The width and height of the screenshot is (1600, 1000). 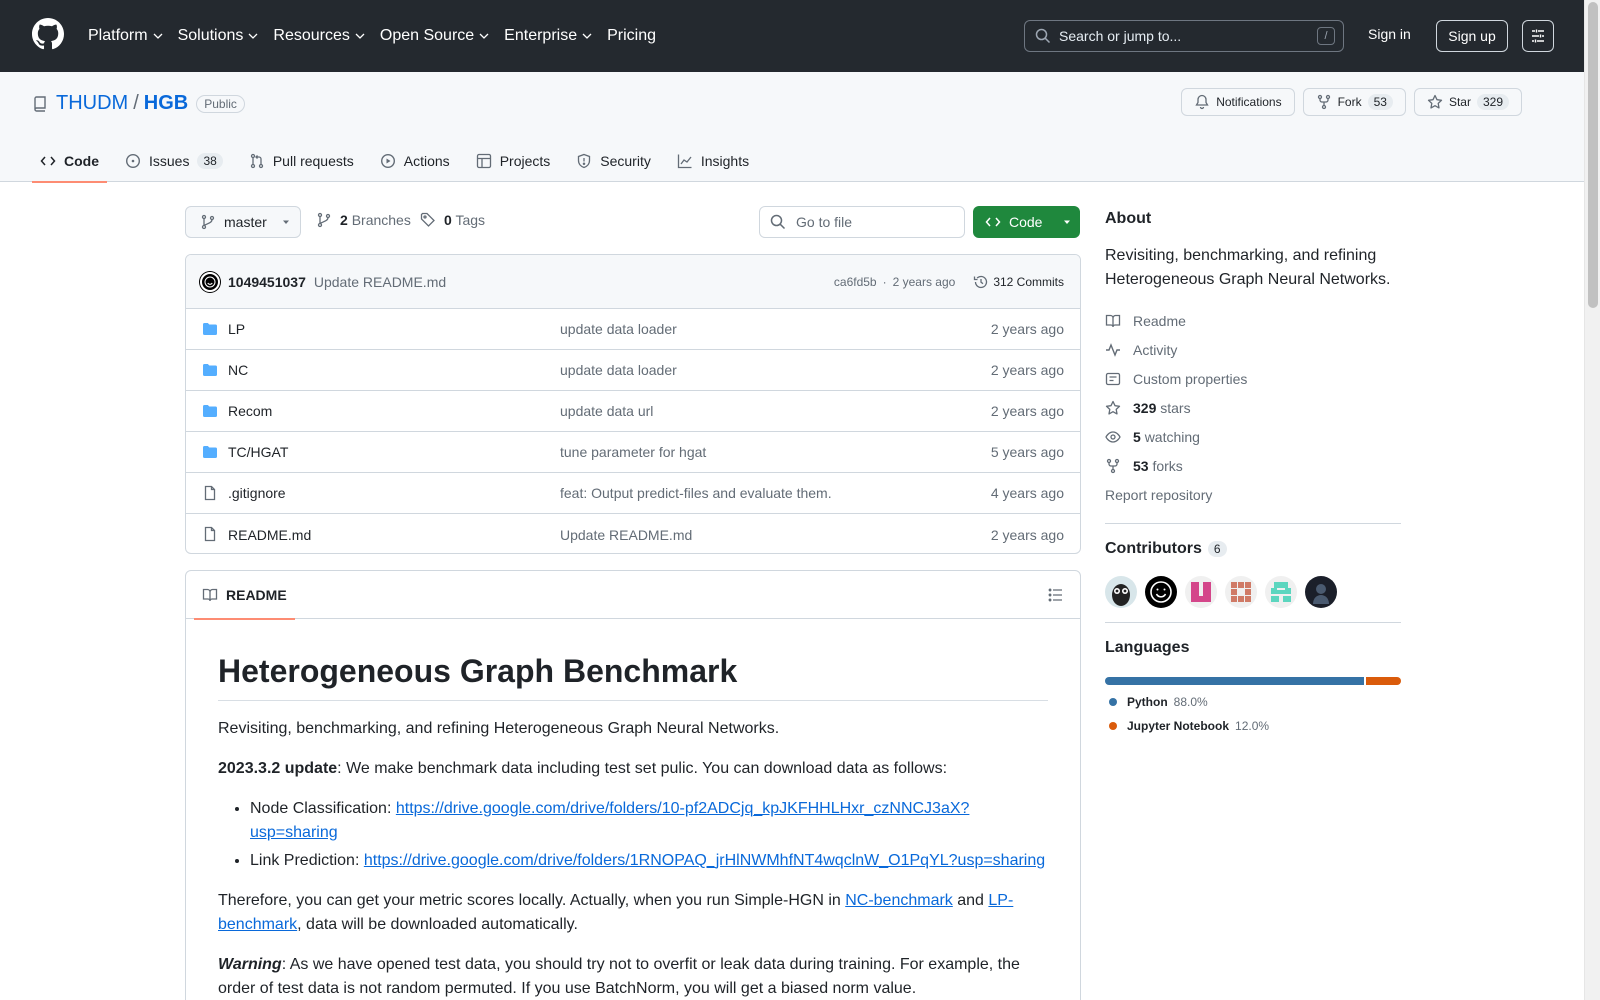 I want to click on file-row: Recom update data url 2 years ago, so click(x=633, y=411).